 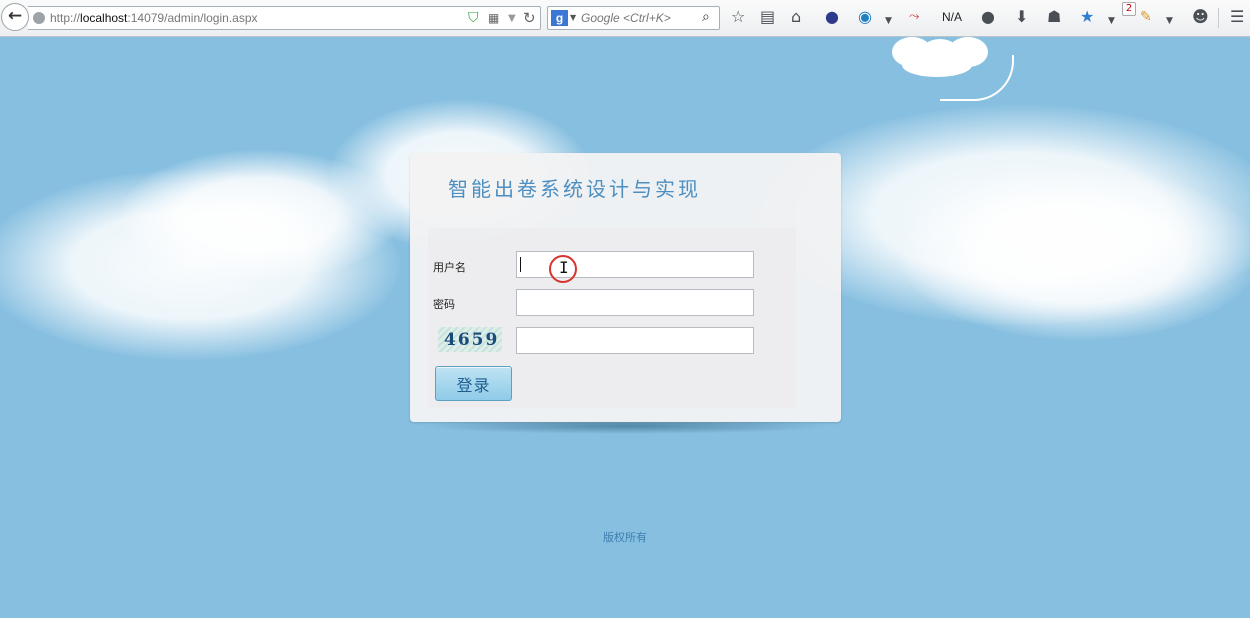 I want to click on cloud-right-lower, so click(x=1075, y=255).